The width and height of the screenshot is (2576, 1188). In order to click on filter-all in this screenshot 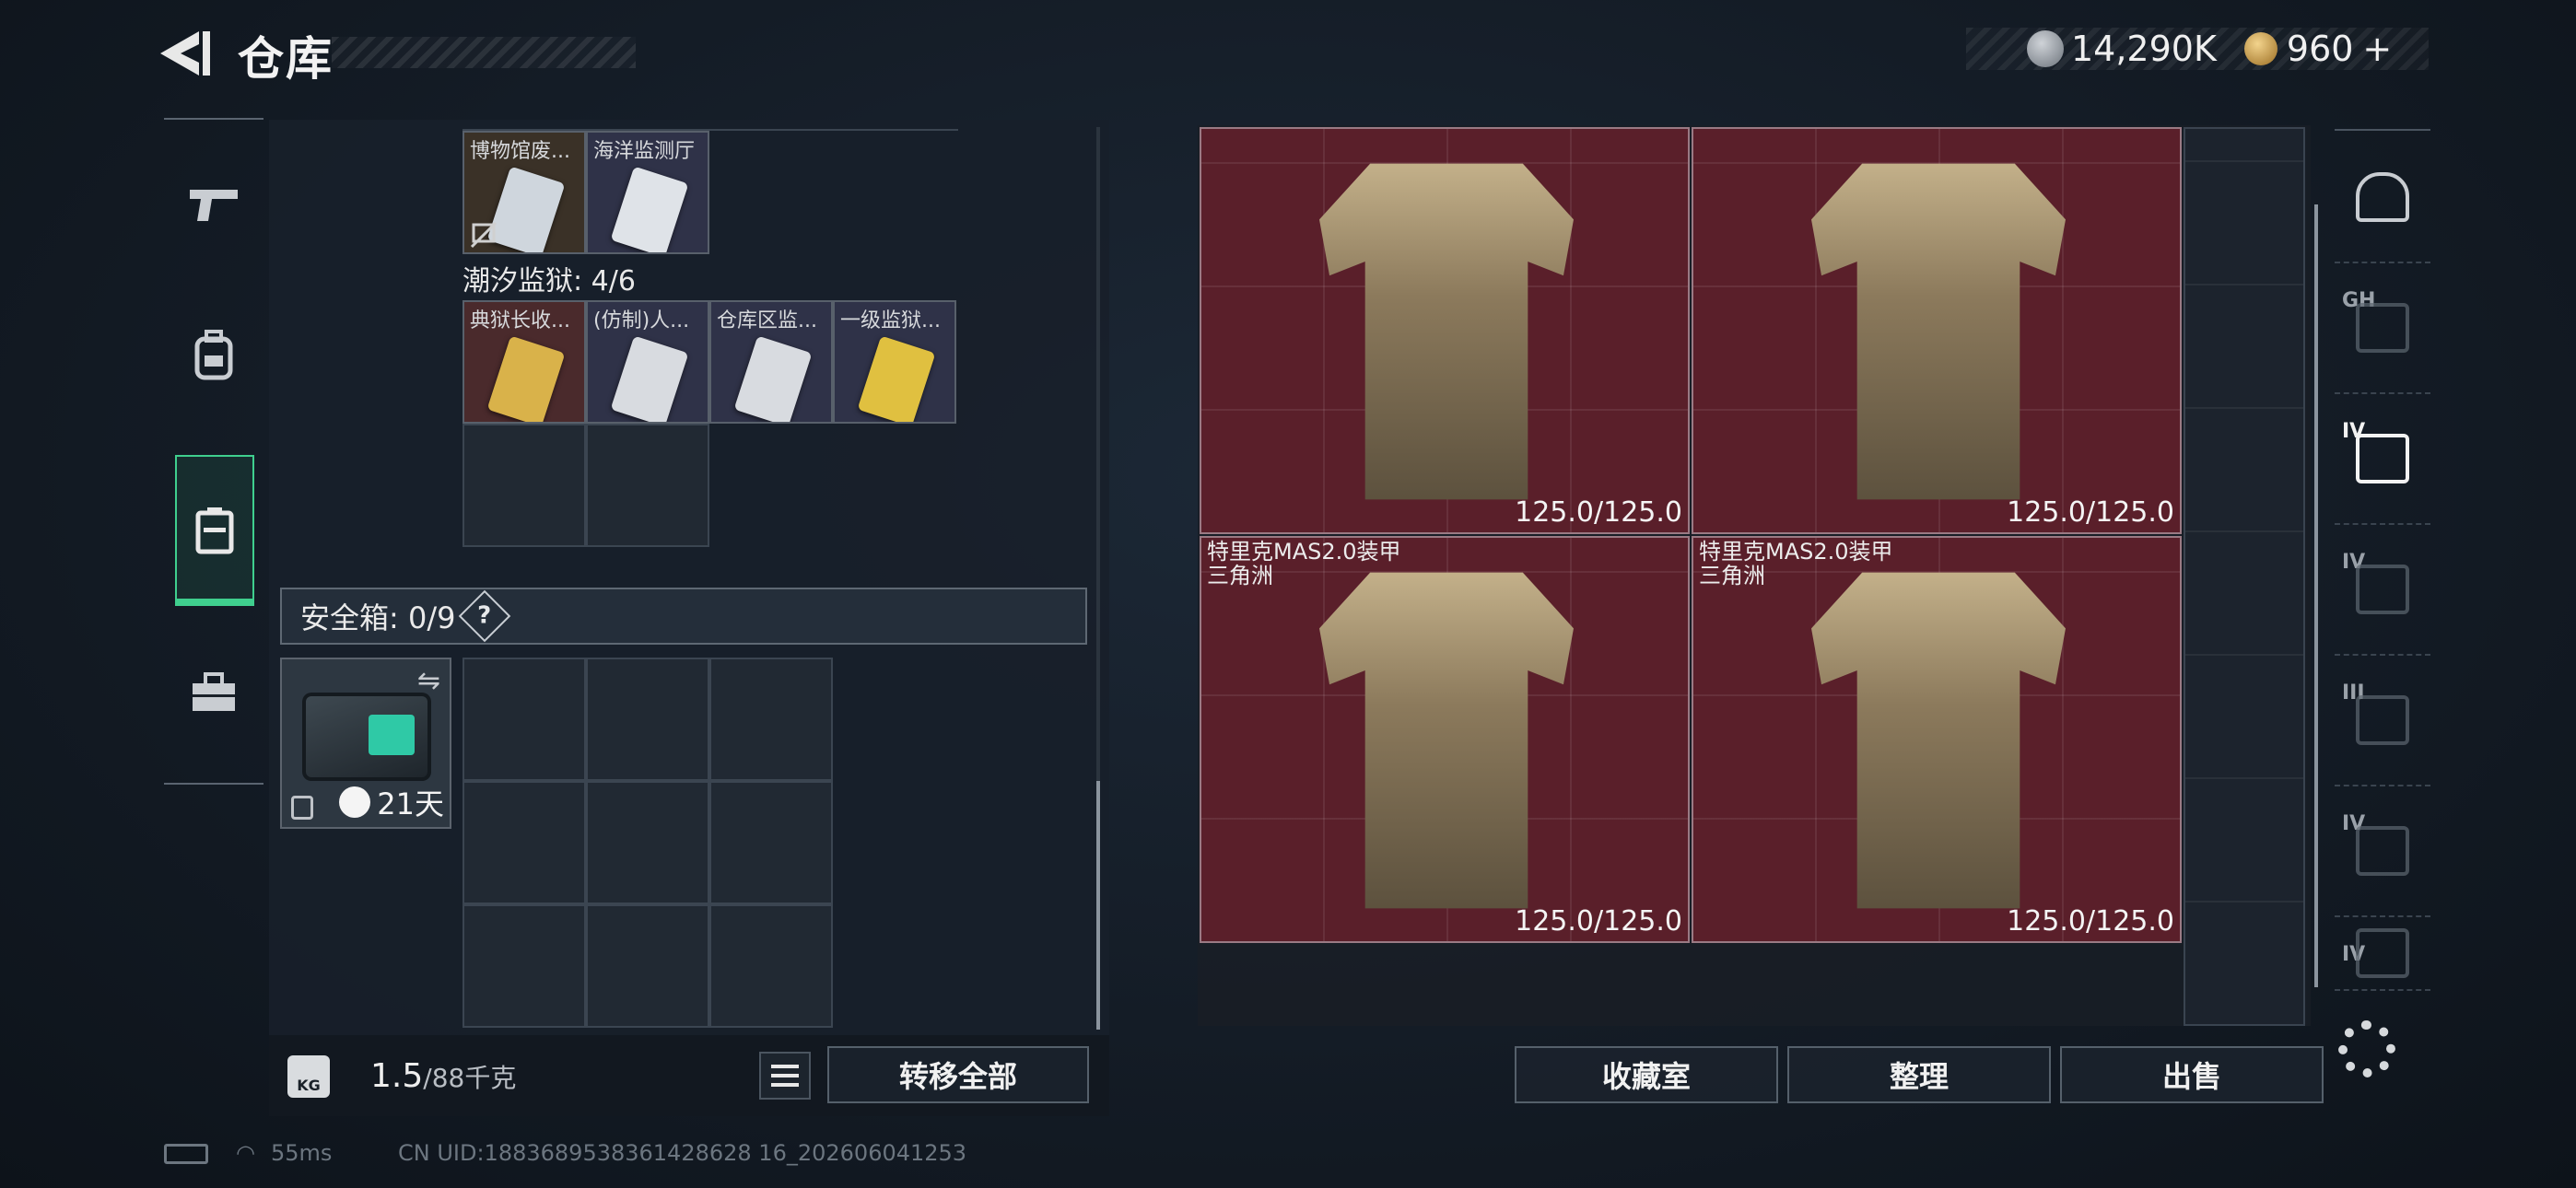, I will do `click(2382, 198)`.